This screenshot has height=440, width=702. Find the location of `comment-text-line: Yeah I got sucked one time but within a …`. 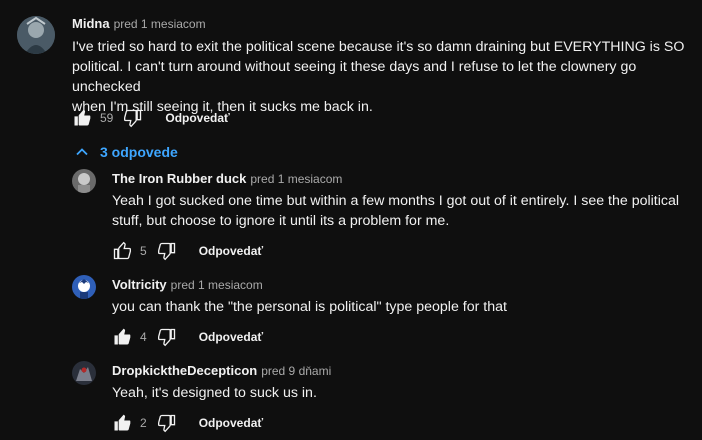

comment-text-line: Yeah I got sucked one time but within a … is located at coordinates (396, 201).